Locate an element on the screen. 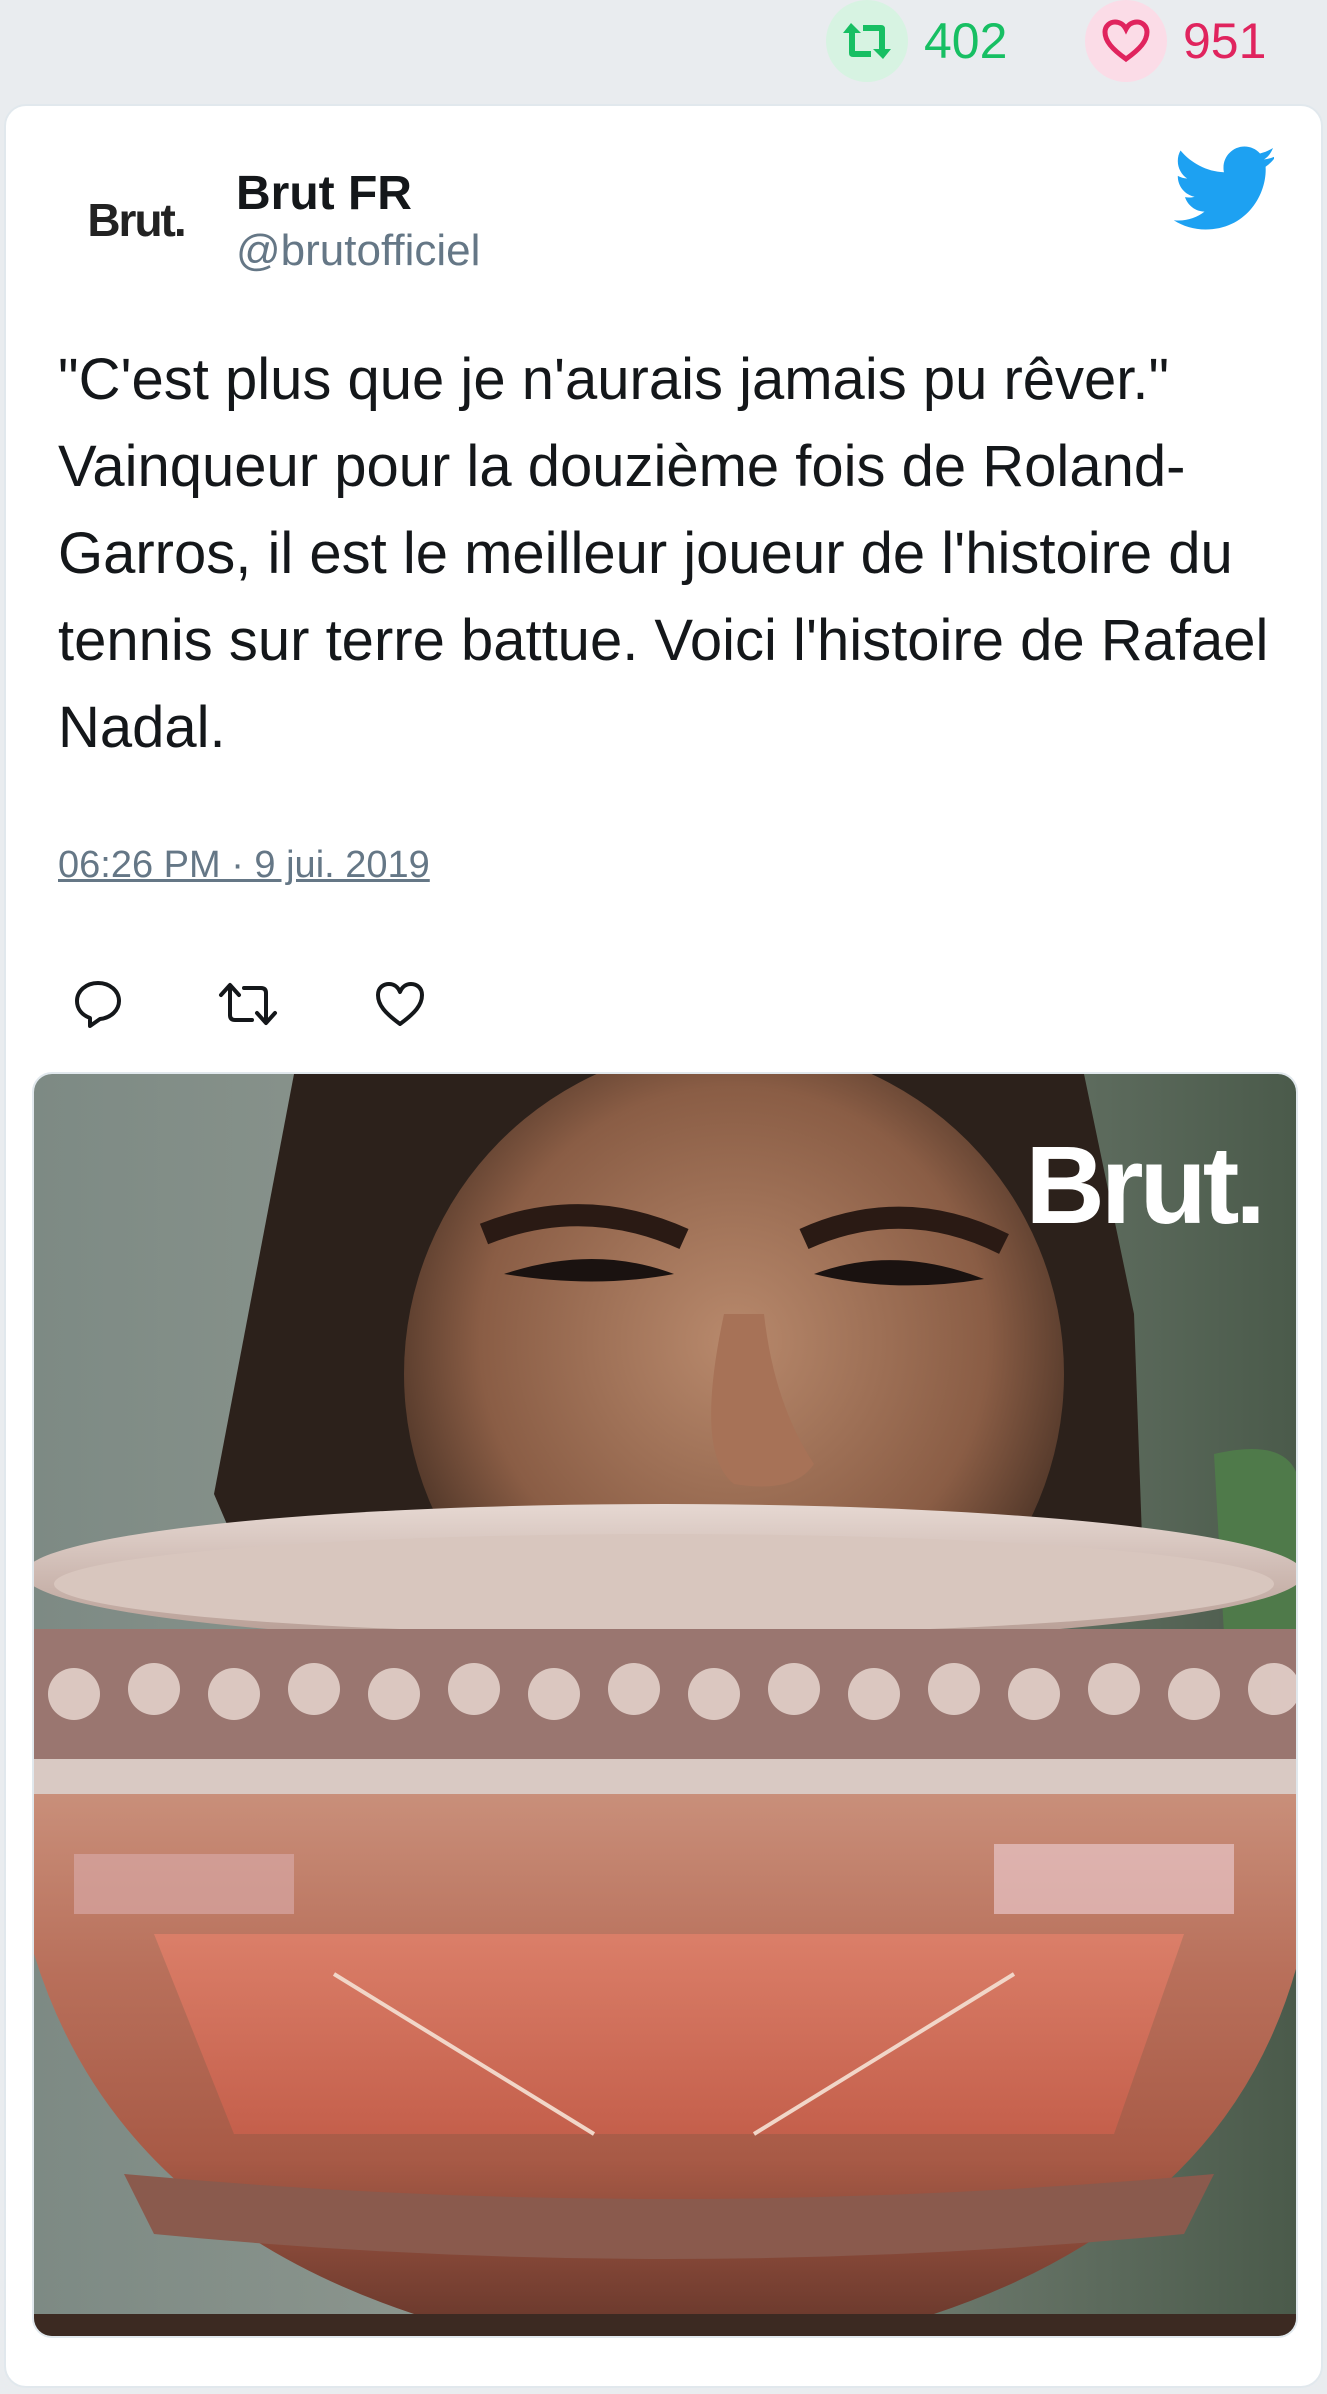 The width and height of the screenshot is (1327, 2394). author-handle: @brutofficiel is located at coordinates (358, 251).